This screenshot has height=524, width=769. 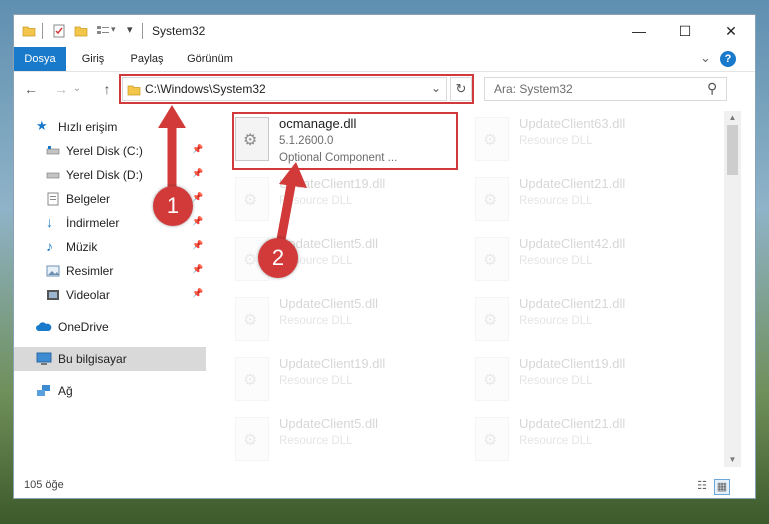 I want to click on videos-icon, so click(x=53, y=295).